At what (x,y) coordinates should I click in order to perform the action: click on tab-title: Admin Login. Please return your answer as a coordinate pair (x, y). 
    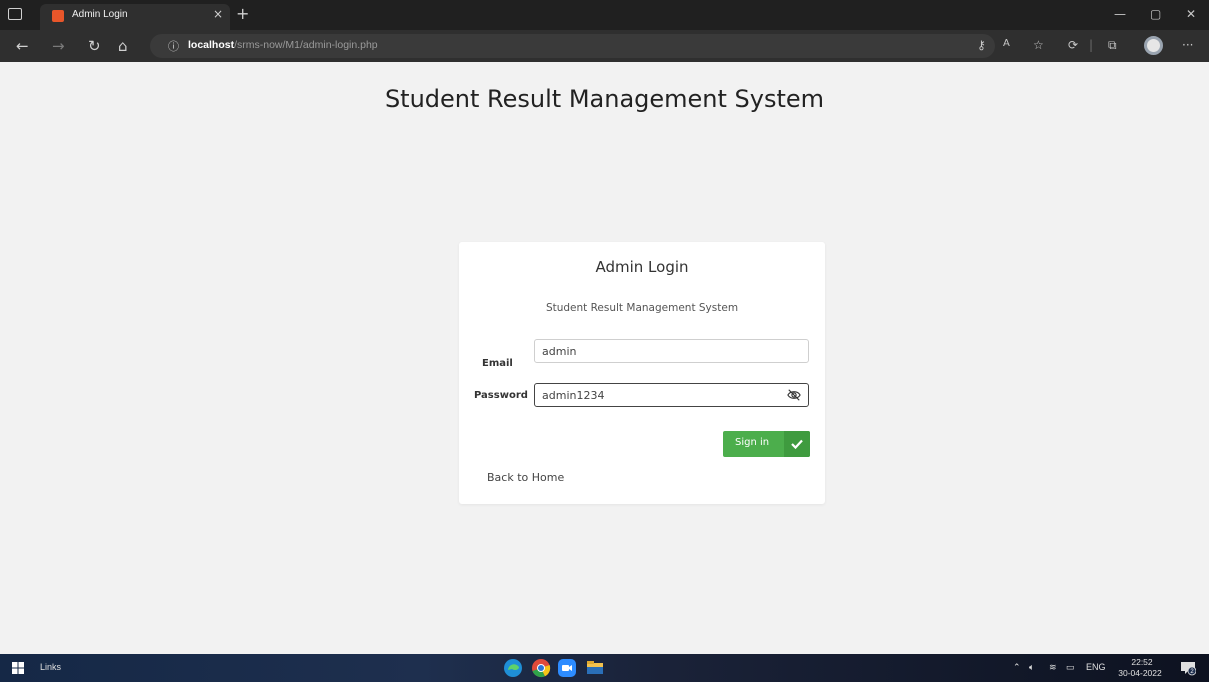
    Looking at the image, I should click on (100, 14).